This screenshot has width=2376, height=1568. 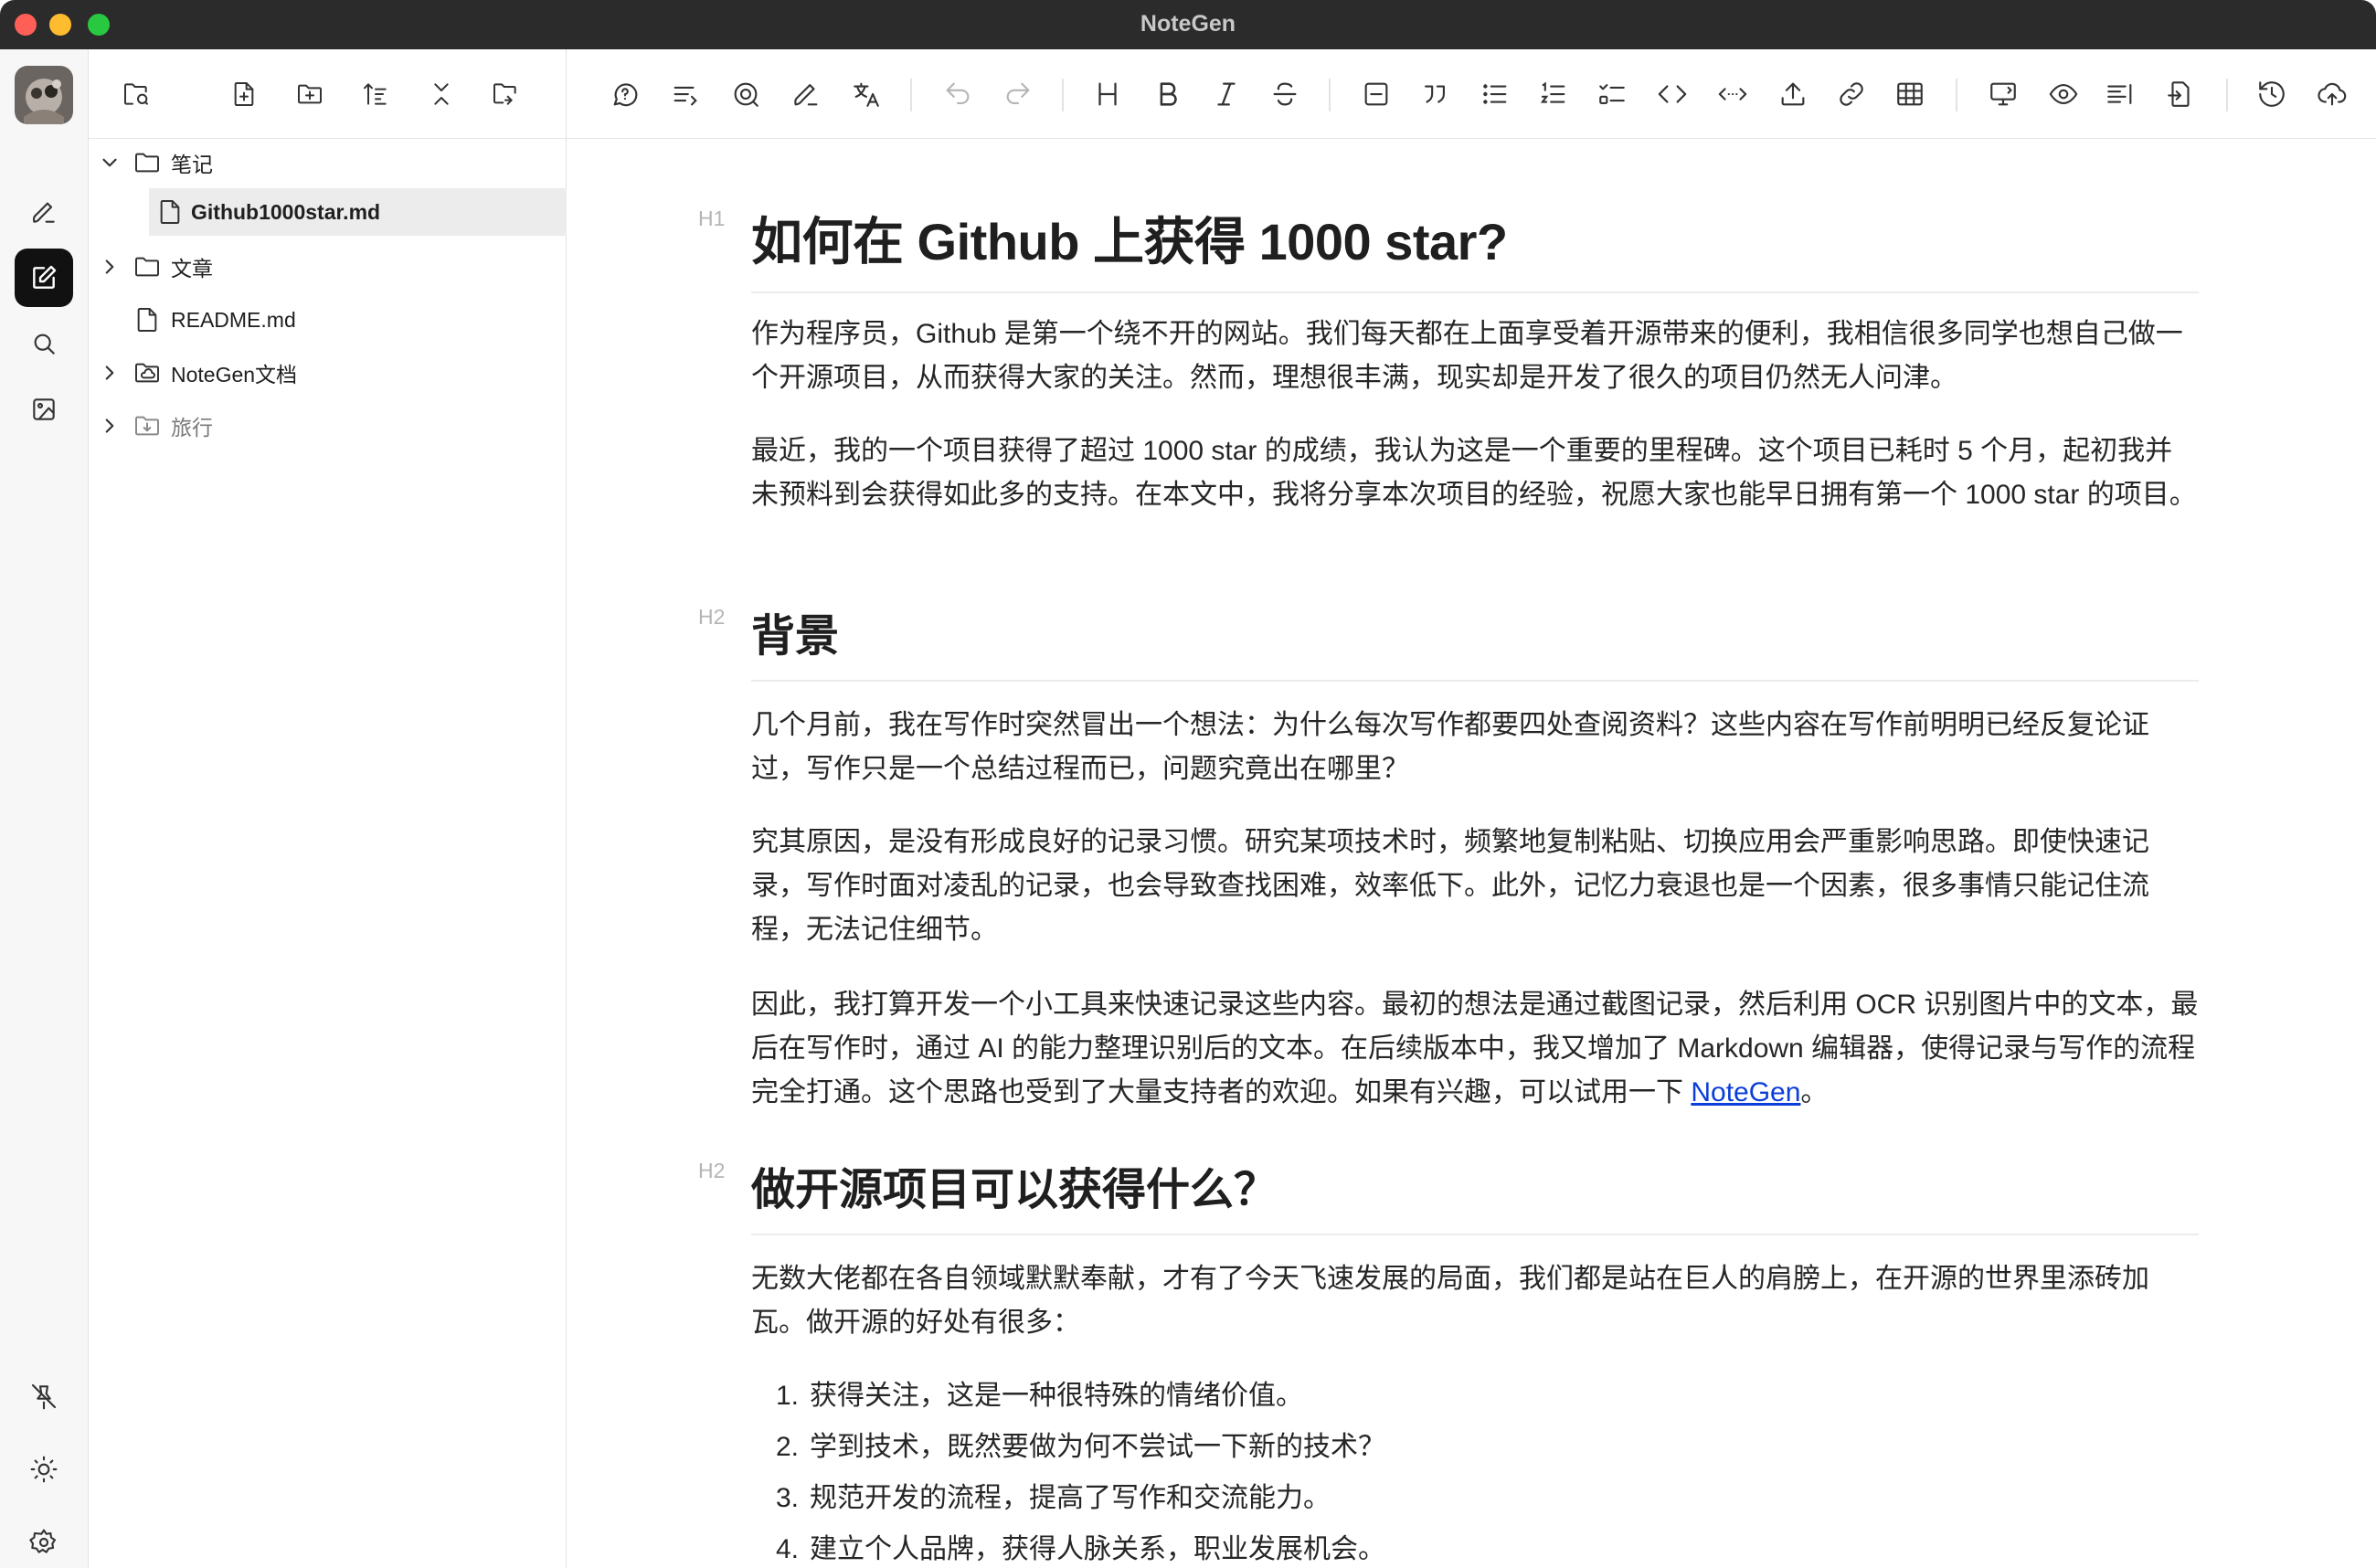 I want to click on heading-icon, so click(x=1107, y=94).